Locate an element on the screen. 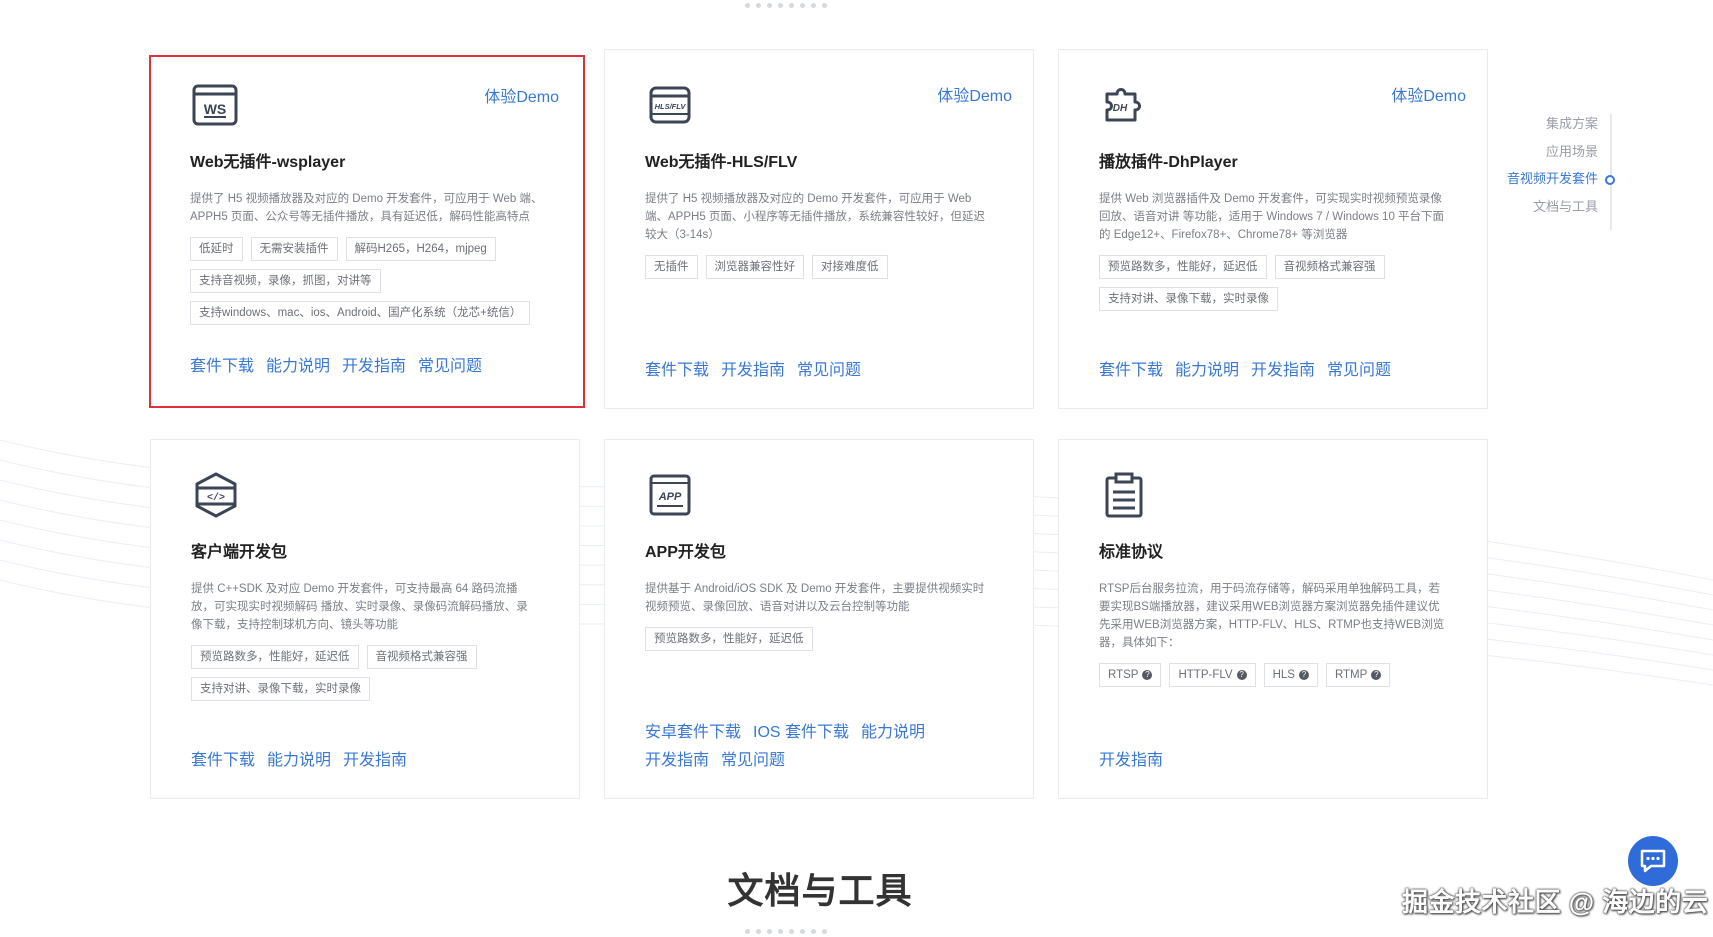 The width and height of the screenshot is (1713, 937). card-title: 播放插件-DhPlayer is located at coordinates (1168, 162).